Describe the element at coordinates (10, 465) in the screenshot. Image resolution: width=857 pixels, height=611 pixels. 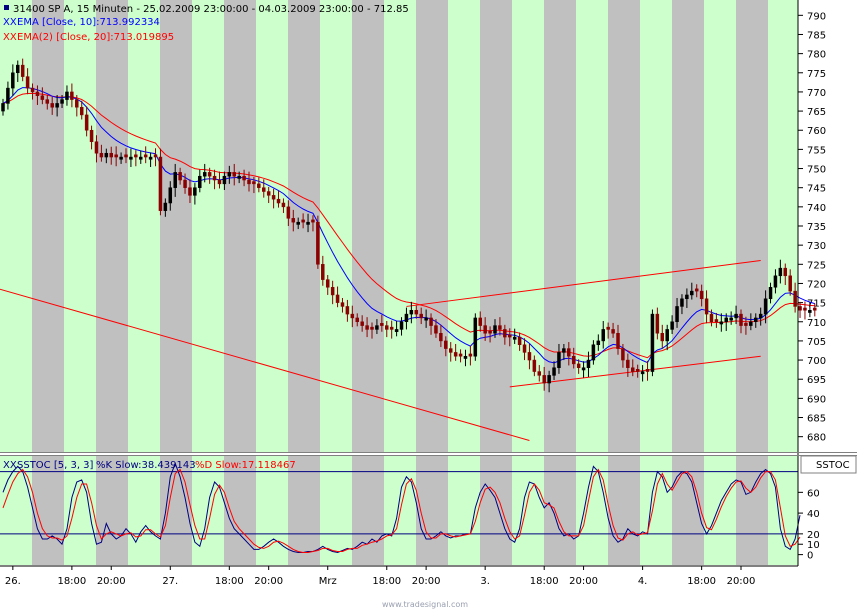
I see `stoch-marker: XX` at that location.